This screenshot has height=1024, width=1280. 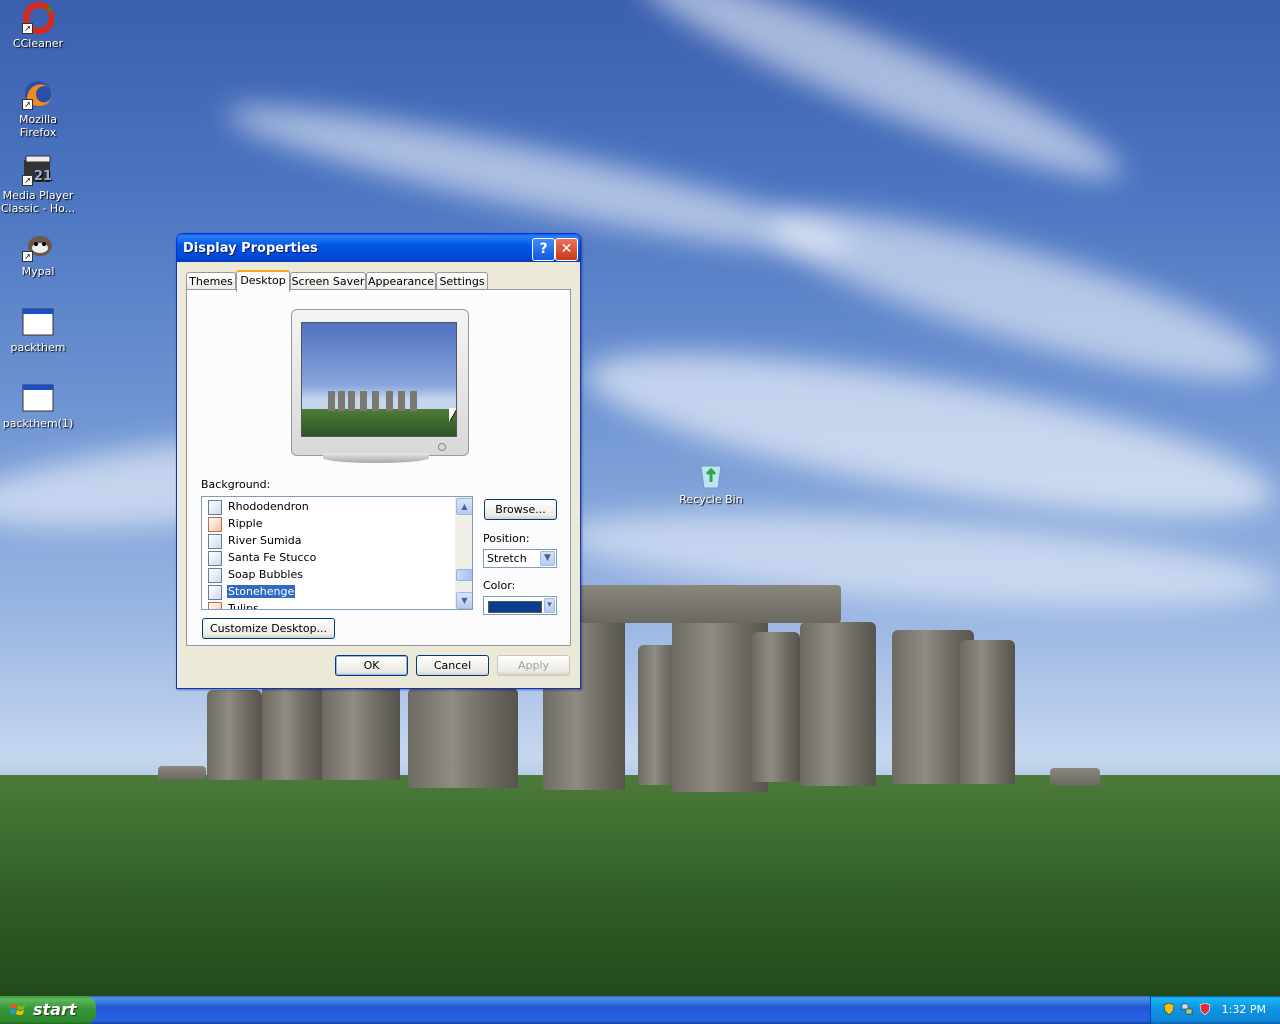 I want to click on antivirus-shield-icon, so click(x=1205, y=1009).